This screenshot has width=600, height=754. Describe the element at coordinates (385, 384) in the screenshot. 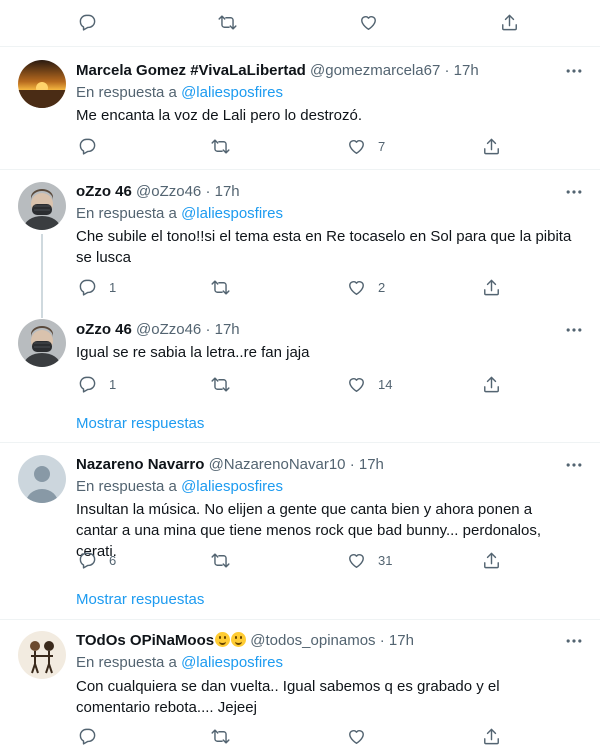

I see `like-count: 14` at that location.